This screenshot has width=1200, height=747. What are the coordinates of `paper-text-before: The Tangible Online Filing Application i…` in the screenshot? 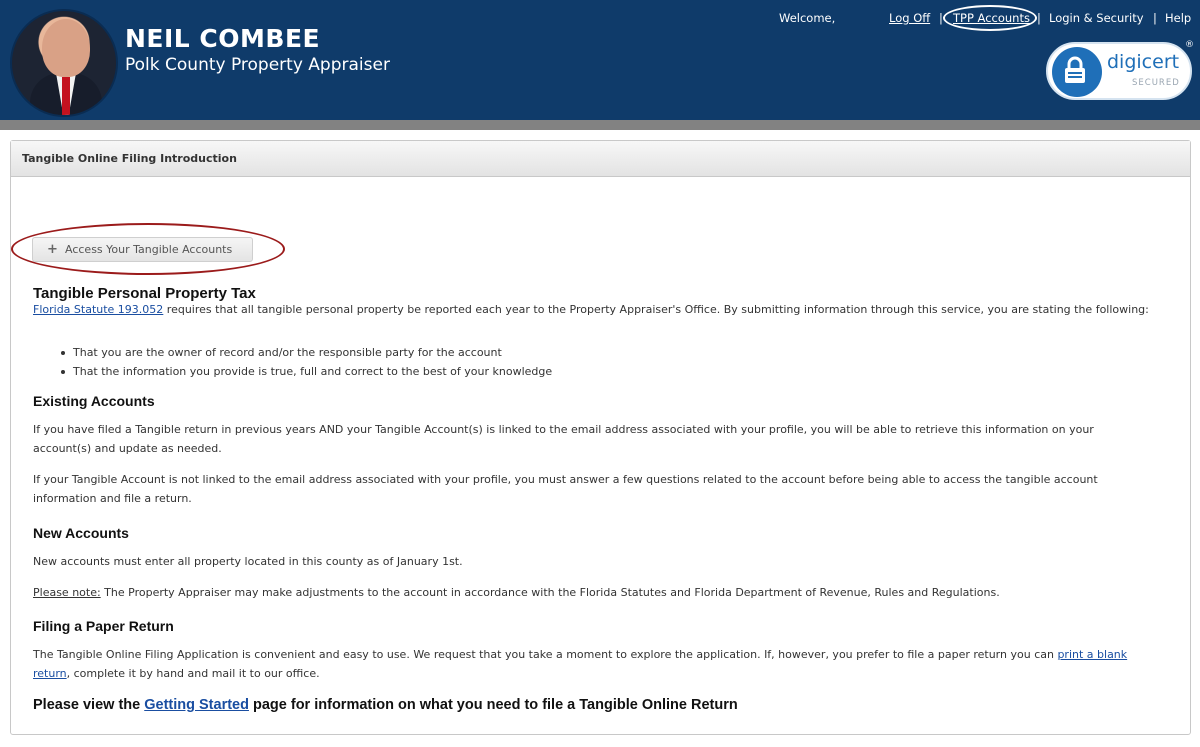 It's located at (545, 654).